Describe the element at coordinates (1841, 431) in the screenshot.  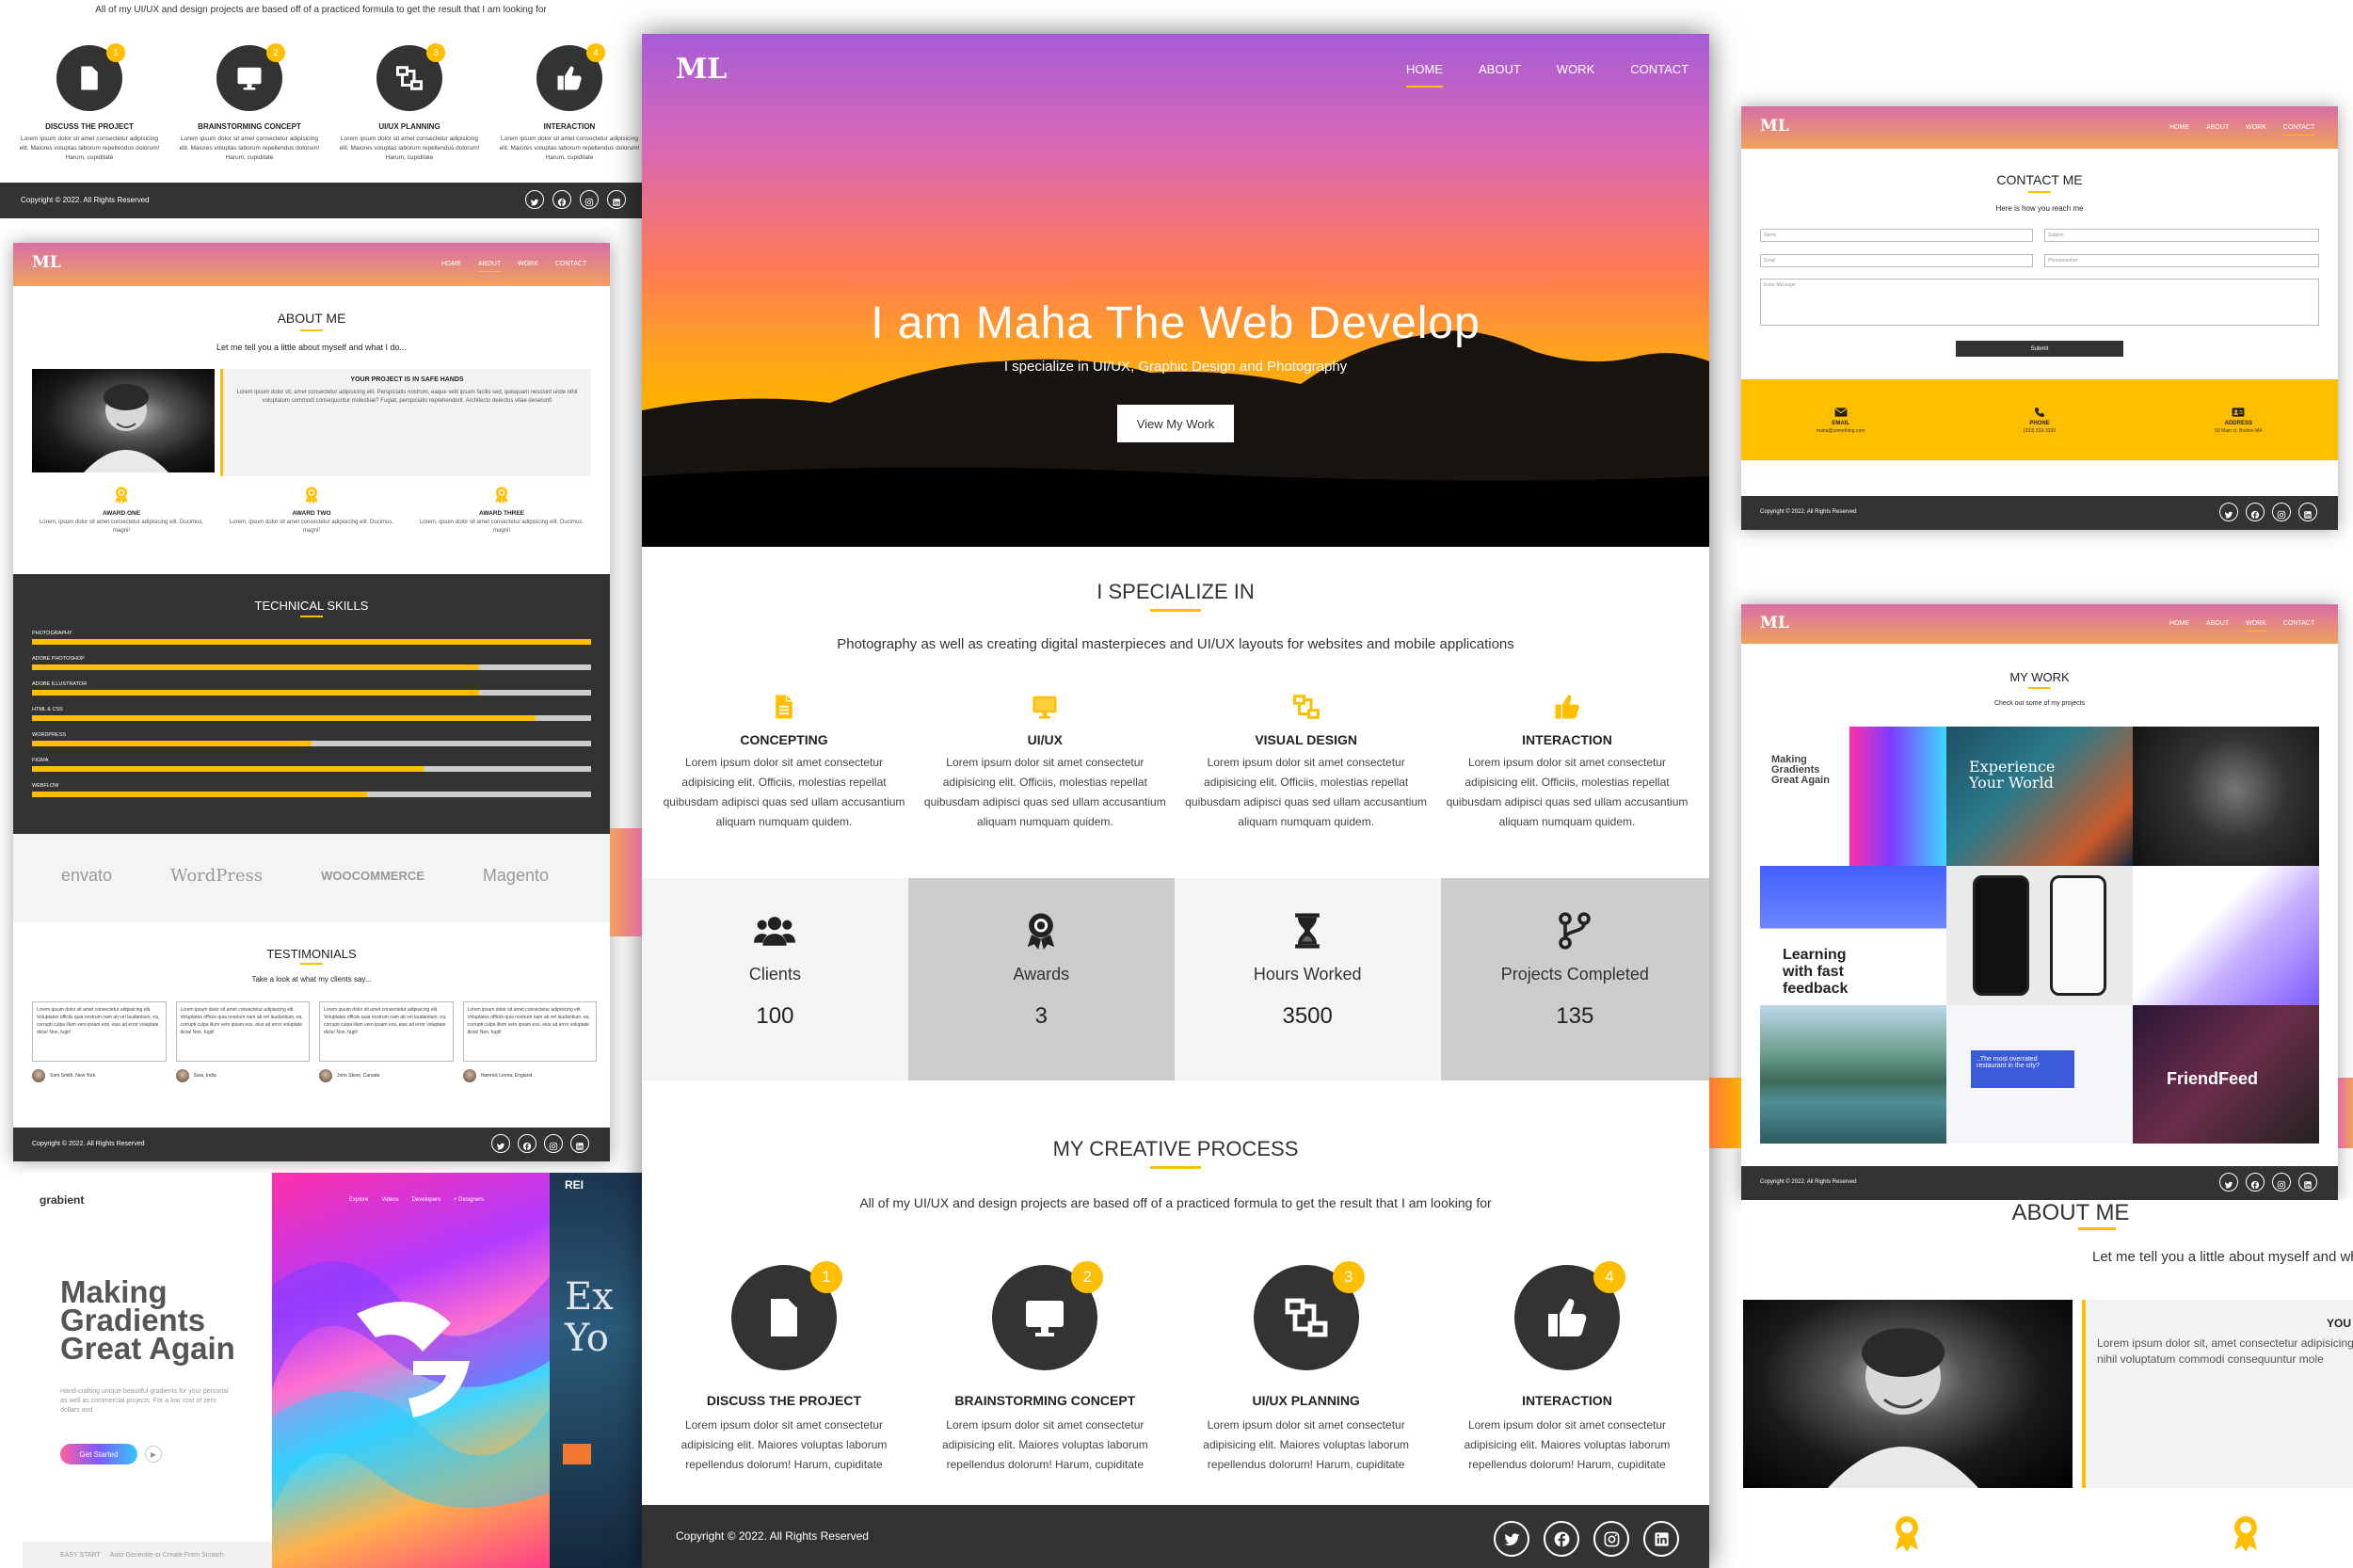
I see `contact-value: maha@something.com` at that location.